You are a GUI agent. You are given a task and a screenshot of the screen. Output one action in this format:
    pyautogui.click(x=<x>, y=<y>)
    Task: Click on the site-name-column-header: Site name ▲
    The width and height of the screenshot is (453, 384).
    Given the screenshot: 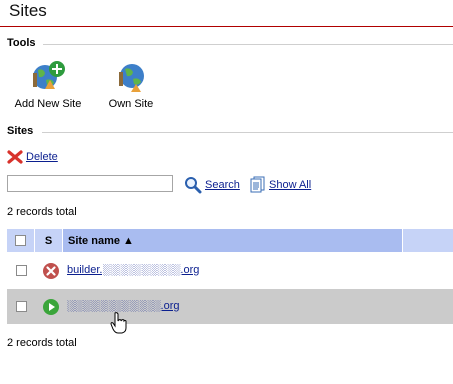 What is the action you would take?
    pyautogui.click(x=233, y=240)
    